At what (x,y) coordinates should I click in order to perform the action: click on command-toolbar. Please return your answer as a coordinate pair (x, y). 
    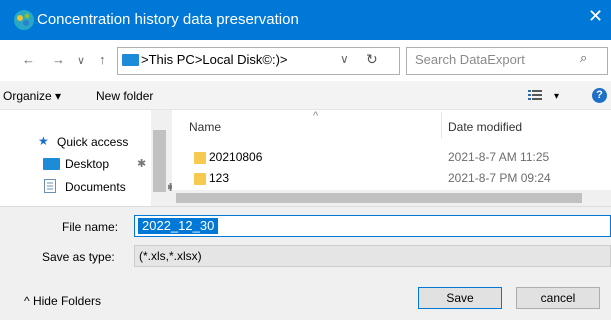
    Looking at the image, I should click on (305, 95).